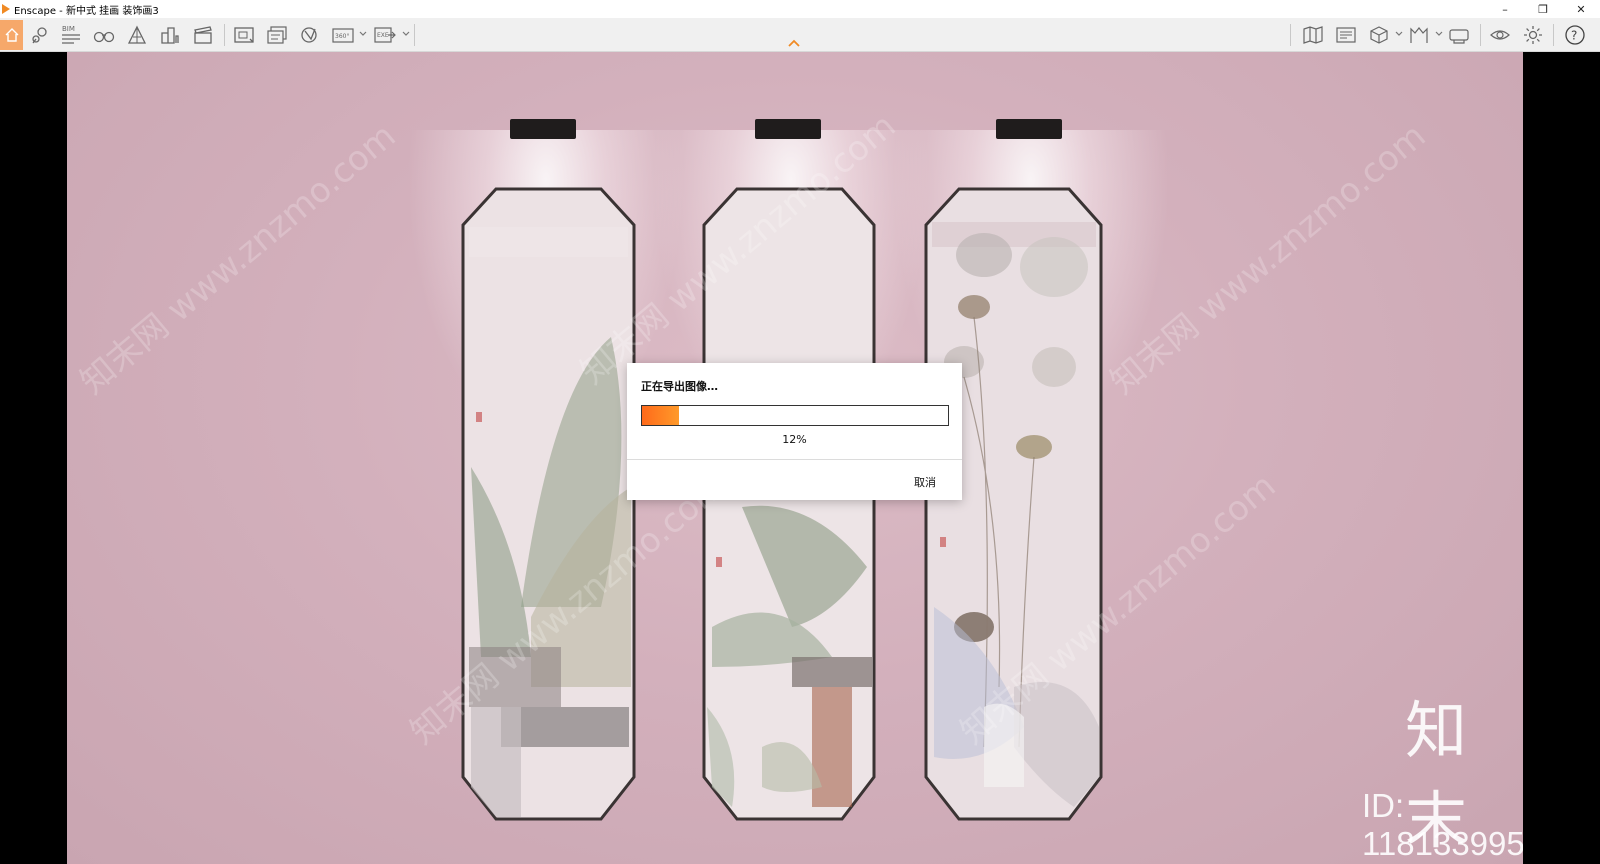 This screenshot has height=864, width=1600. Describe the element at coordinates (800, 35) in the screenshot. I see `toolbar: BIM 360° EXE ?` at that location.